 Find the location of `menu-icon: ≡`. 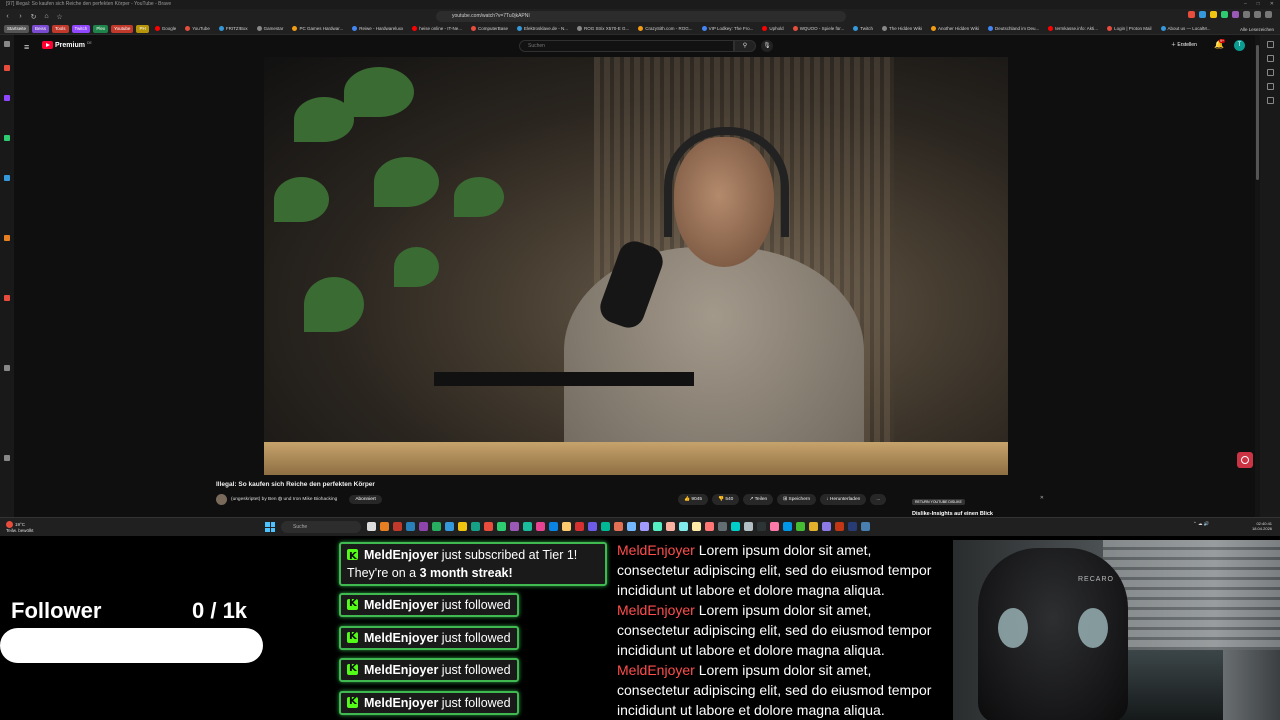

menu-icon: ≡ is located at coordinates (26, 47).